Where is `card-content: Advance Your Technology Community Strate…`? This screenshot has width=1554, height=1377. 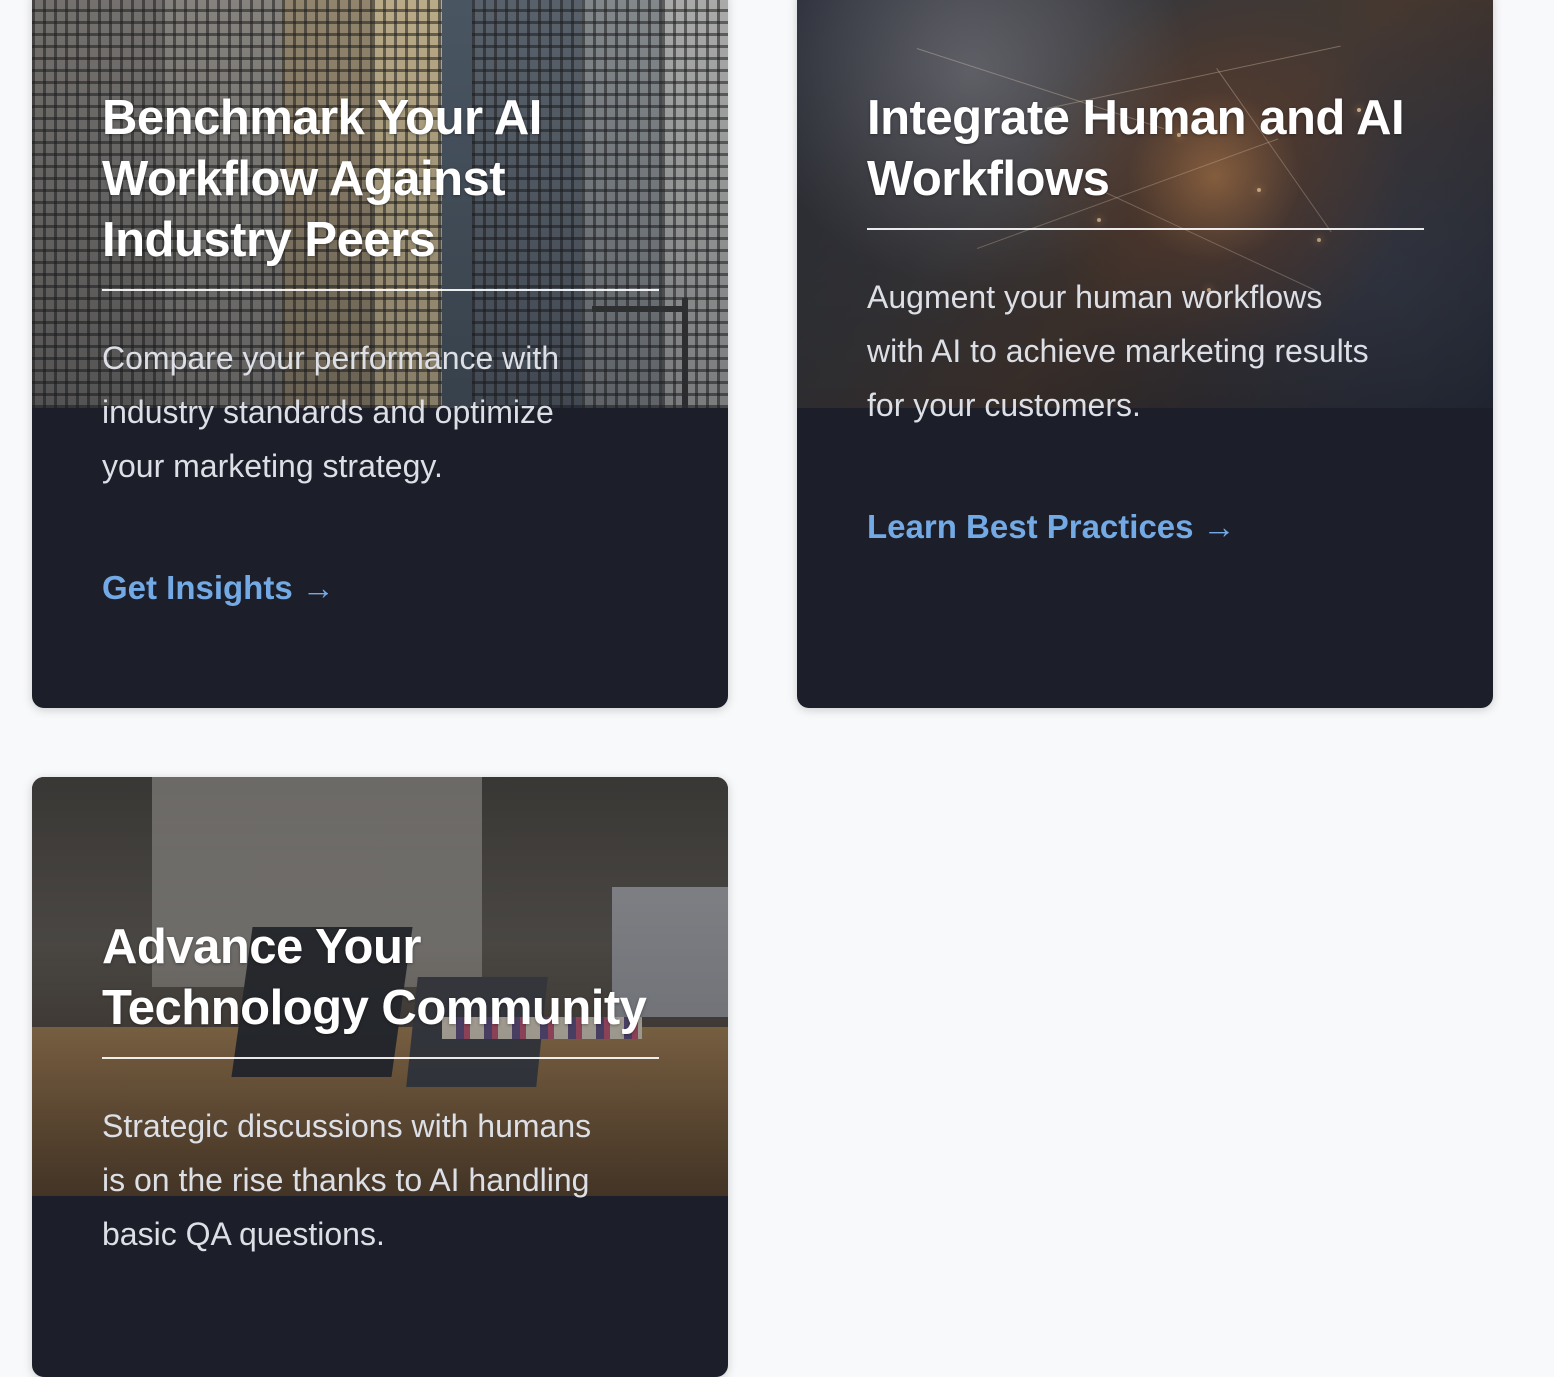 card-content: Advance Your Technology Community Strate… is located at coordinates (380, 1089).